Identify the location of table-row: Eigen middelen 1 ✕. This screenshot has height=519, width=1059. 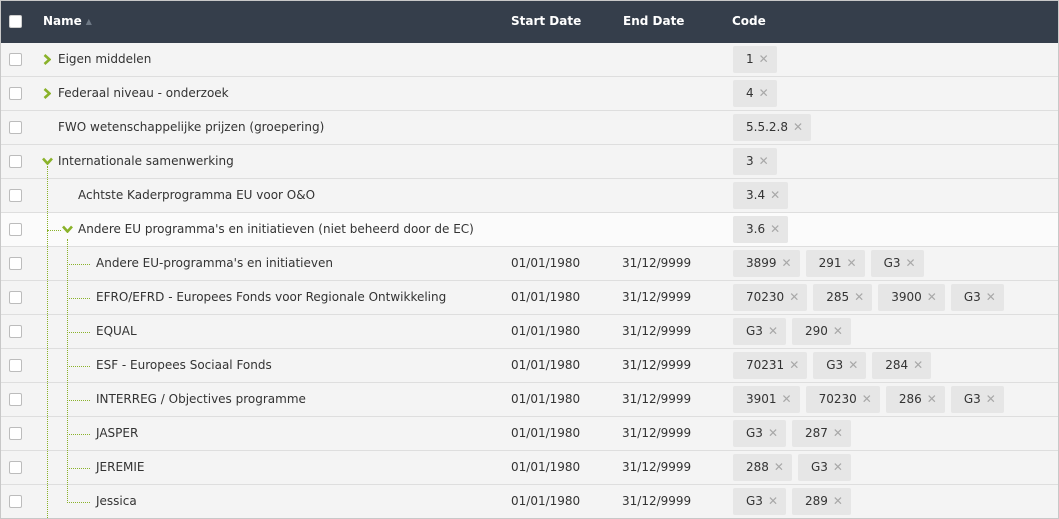
(529, 60).